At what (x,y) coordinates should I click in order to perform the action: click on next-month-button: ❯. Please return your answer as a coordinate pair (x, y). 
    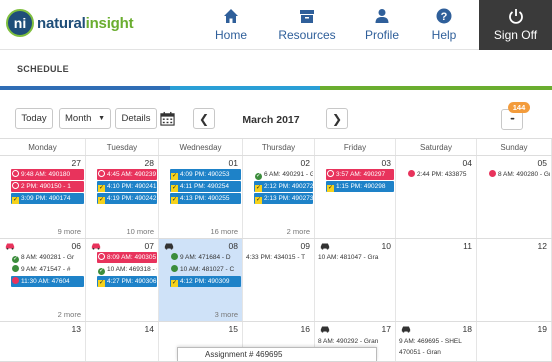
    Looking at the image, I should click on (337, 118).